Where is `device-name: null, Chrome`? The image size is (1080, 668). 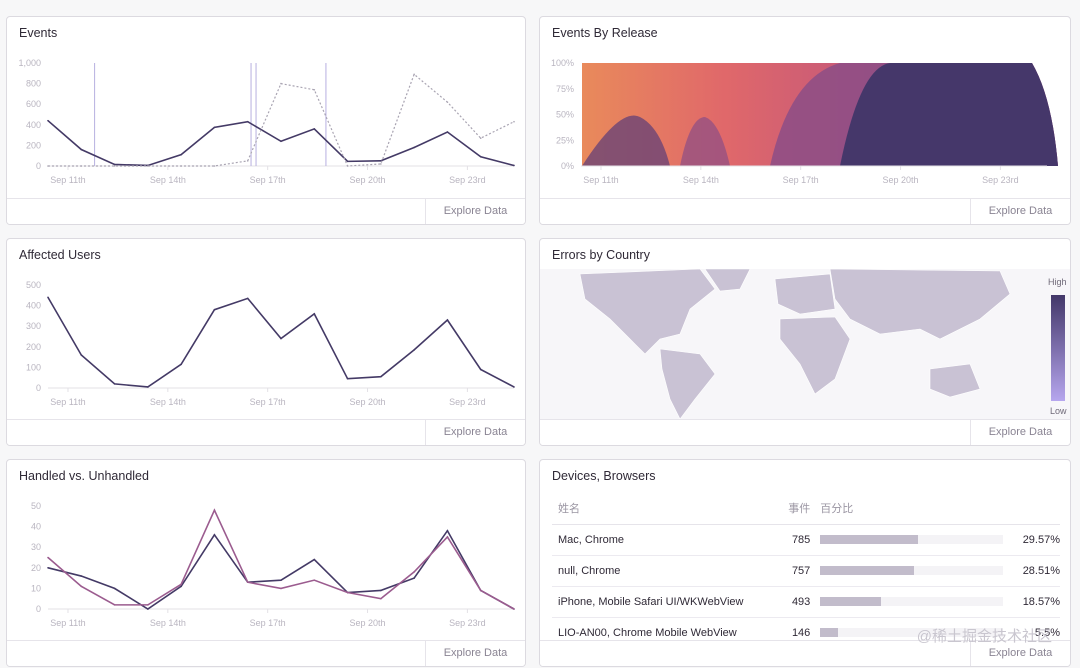 device-name: null, Chrome is located at coordinates (656, 571).